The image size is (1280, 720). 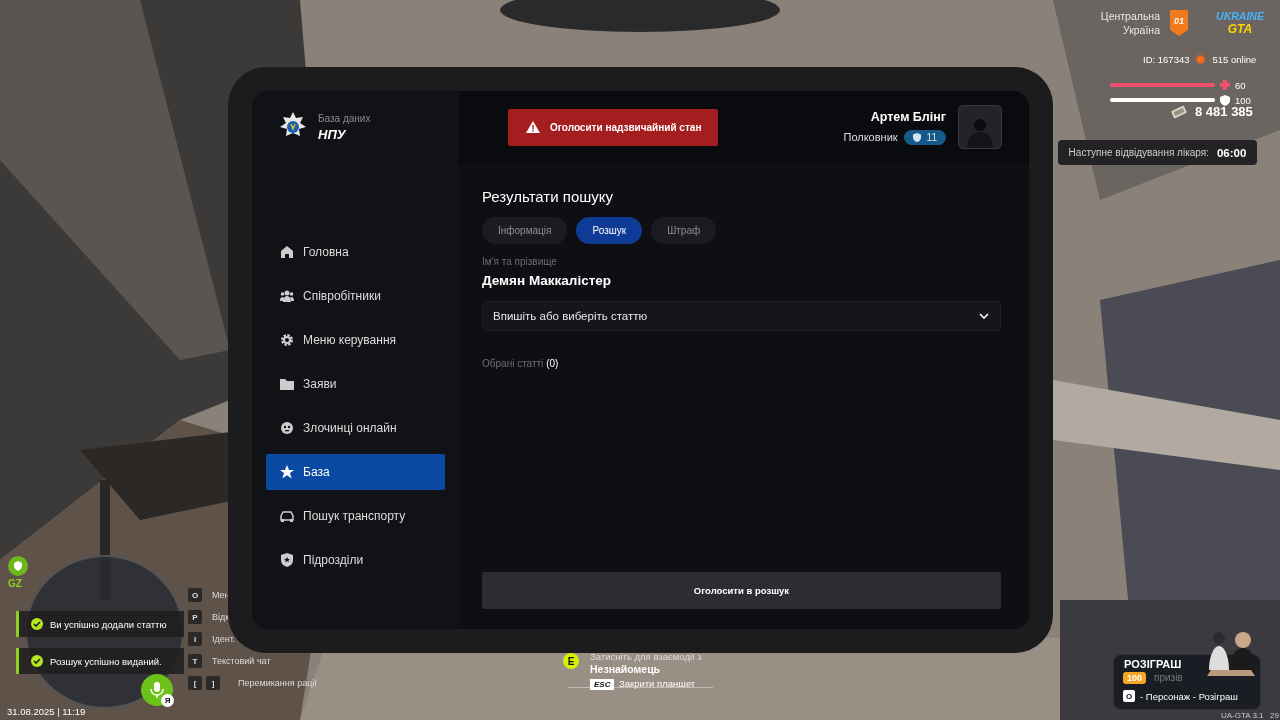 I want to click on warning-icon, so click(x=533, y=127).